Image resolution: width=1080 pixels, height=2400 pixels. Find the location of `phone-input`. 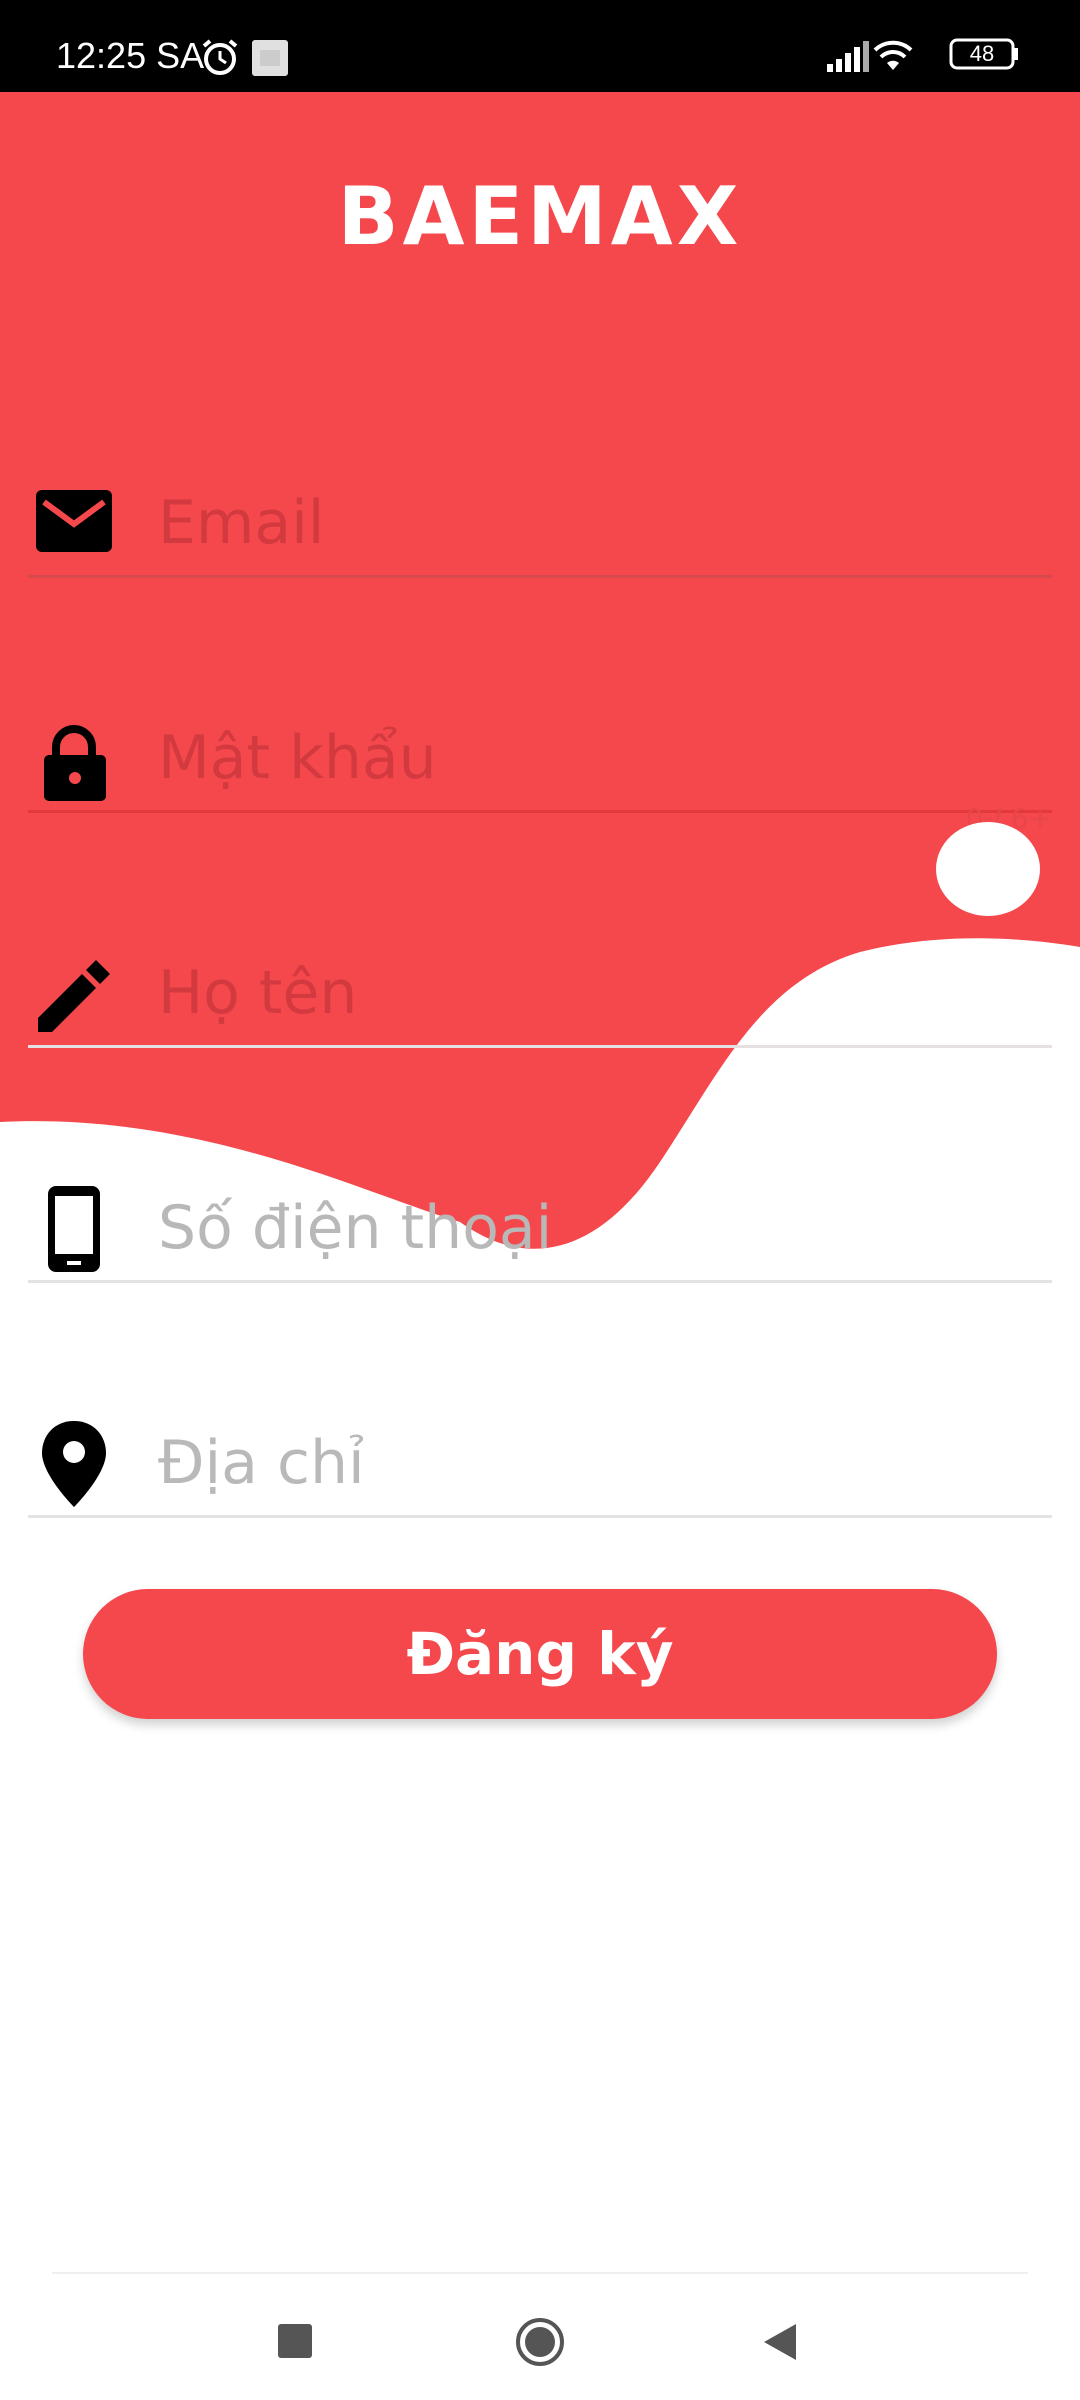

phone-input is located at coordinates (598, 1228).